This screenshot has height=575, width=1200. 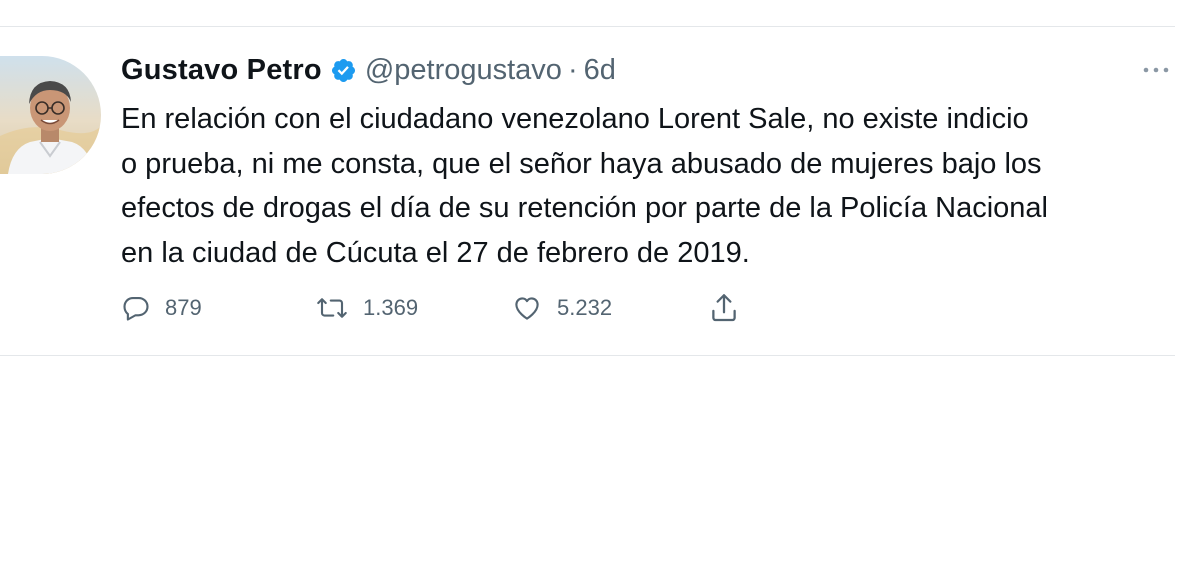 I want to click on more-icon, so click(x=1156, y=70).